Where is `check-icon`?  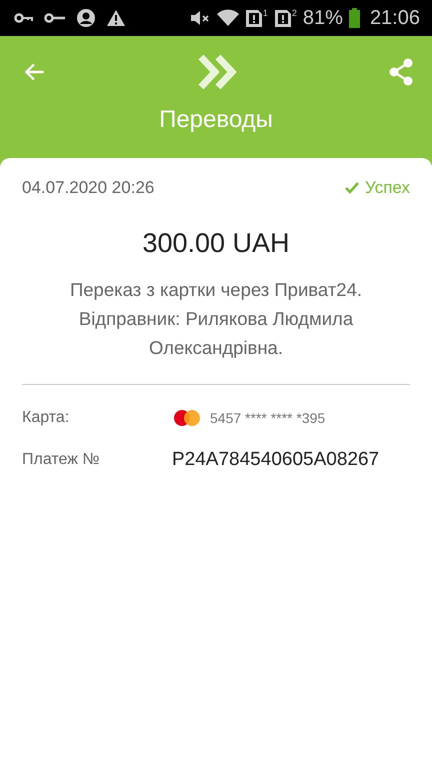
check-icon is located at coordinates (352, 188).